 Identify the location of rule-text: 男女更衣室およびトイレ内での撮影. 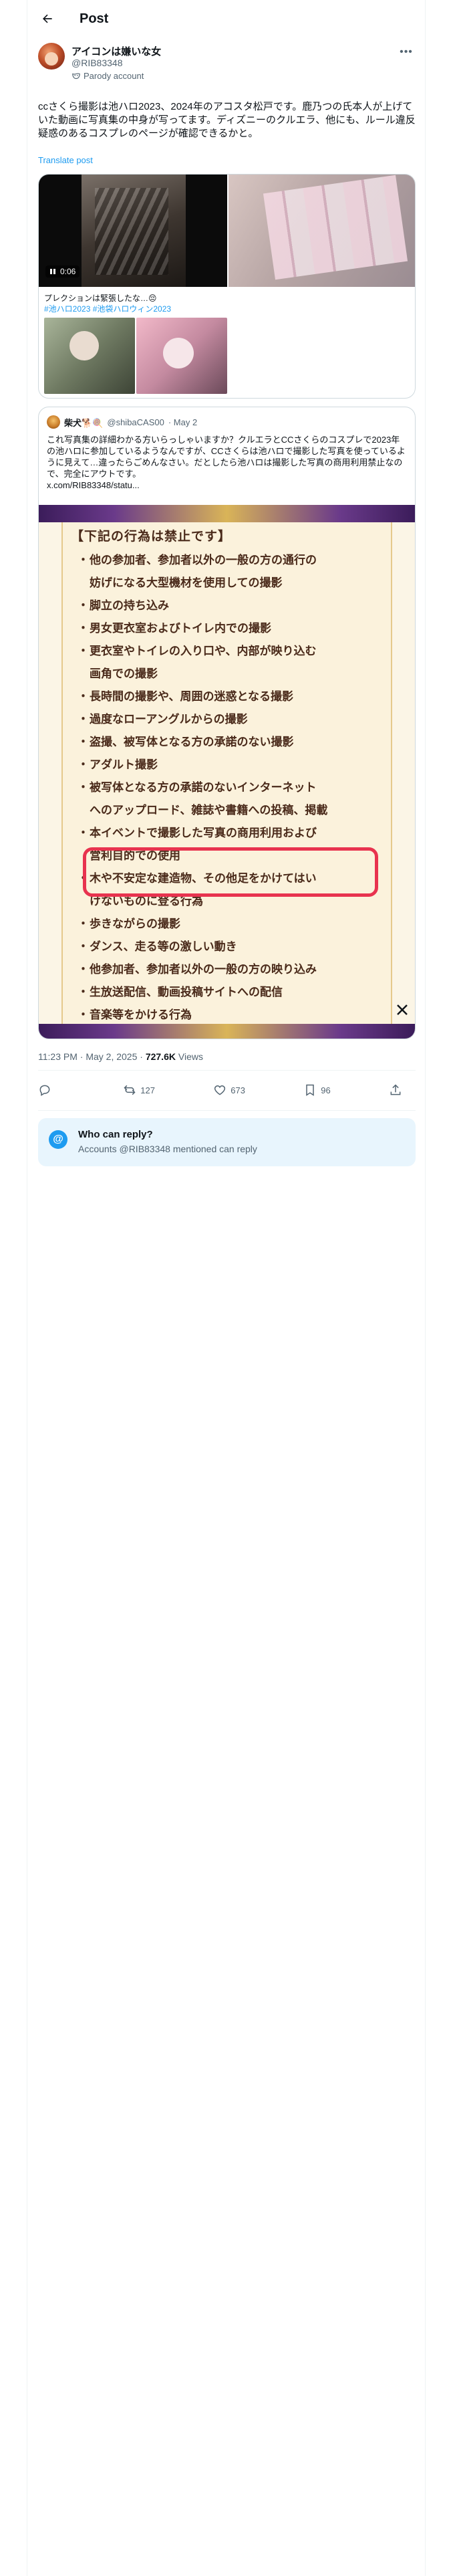
(180, 628).